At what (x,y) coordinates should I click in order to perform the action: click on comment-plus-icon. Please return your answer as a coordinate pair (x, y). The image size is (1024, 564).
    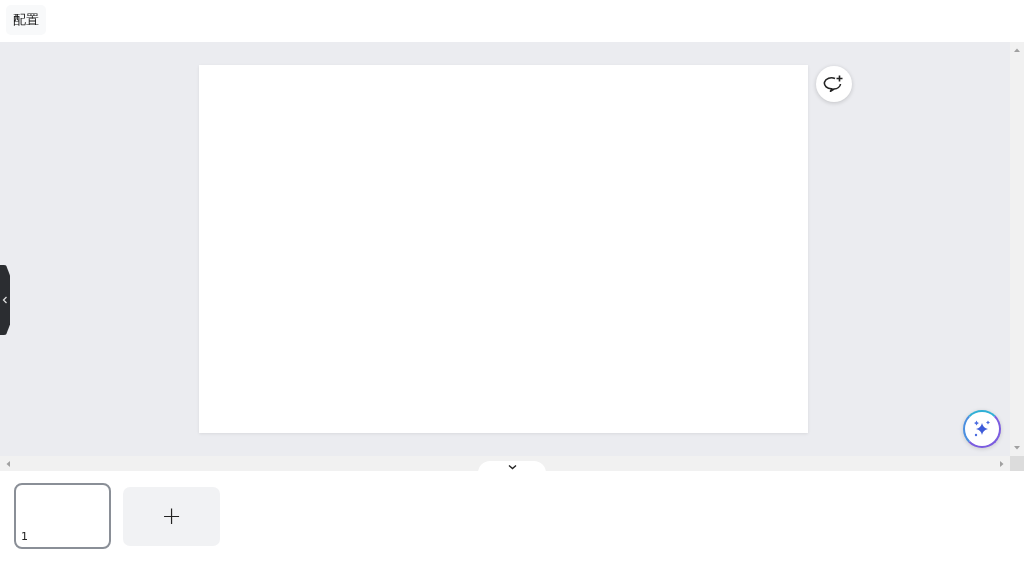
    Looking at the image, I should click on (834, 84).